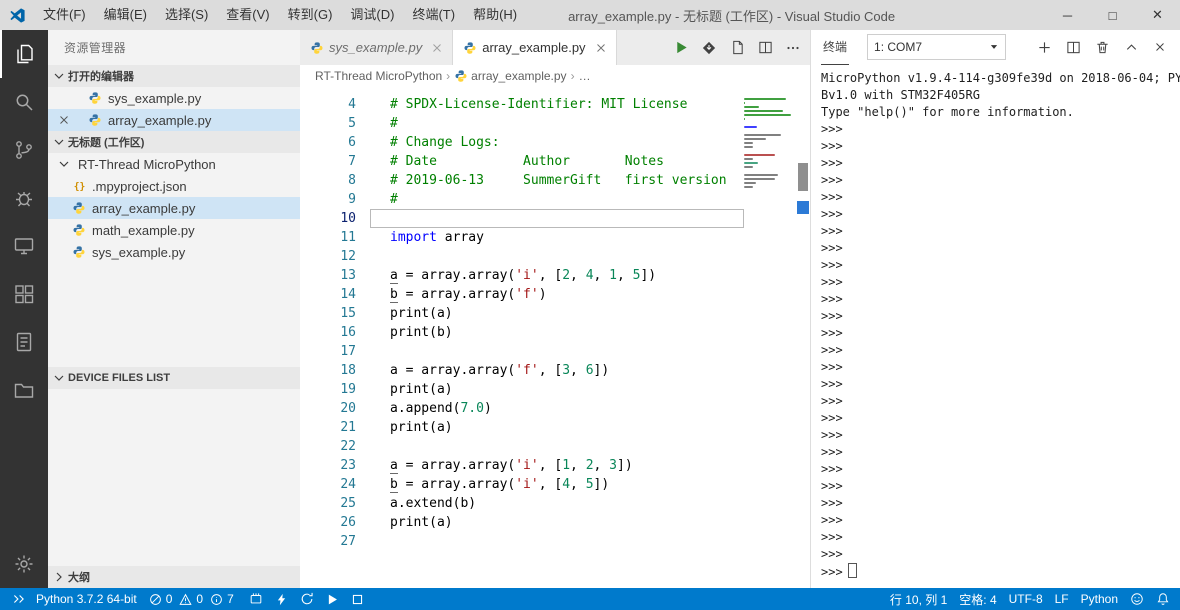 This screenshot has width=1180, height=610. Describe the element at coordinates (977, 599) in the screenshot. I see `indentation-status: 空格: 4` at that location.